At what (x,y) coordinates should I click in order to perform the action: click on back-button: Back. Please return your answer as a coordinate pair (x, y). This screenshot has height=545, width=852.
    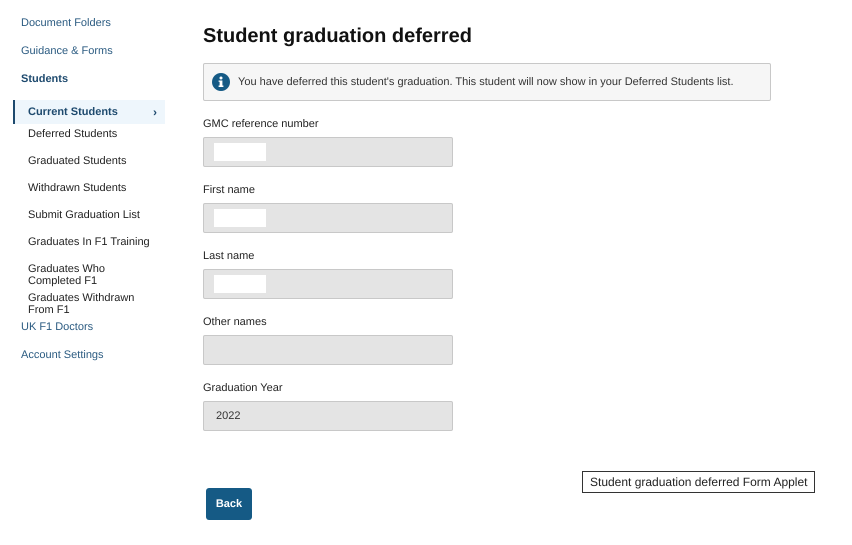
    Looking at the image, I should click on (229, 504).